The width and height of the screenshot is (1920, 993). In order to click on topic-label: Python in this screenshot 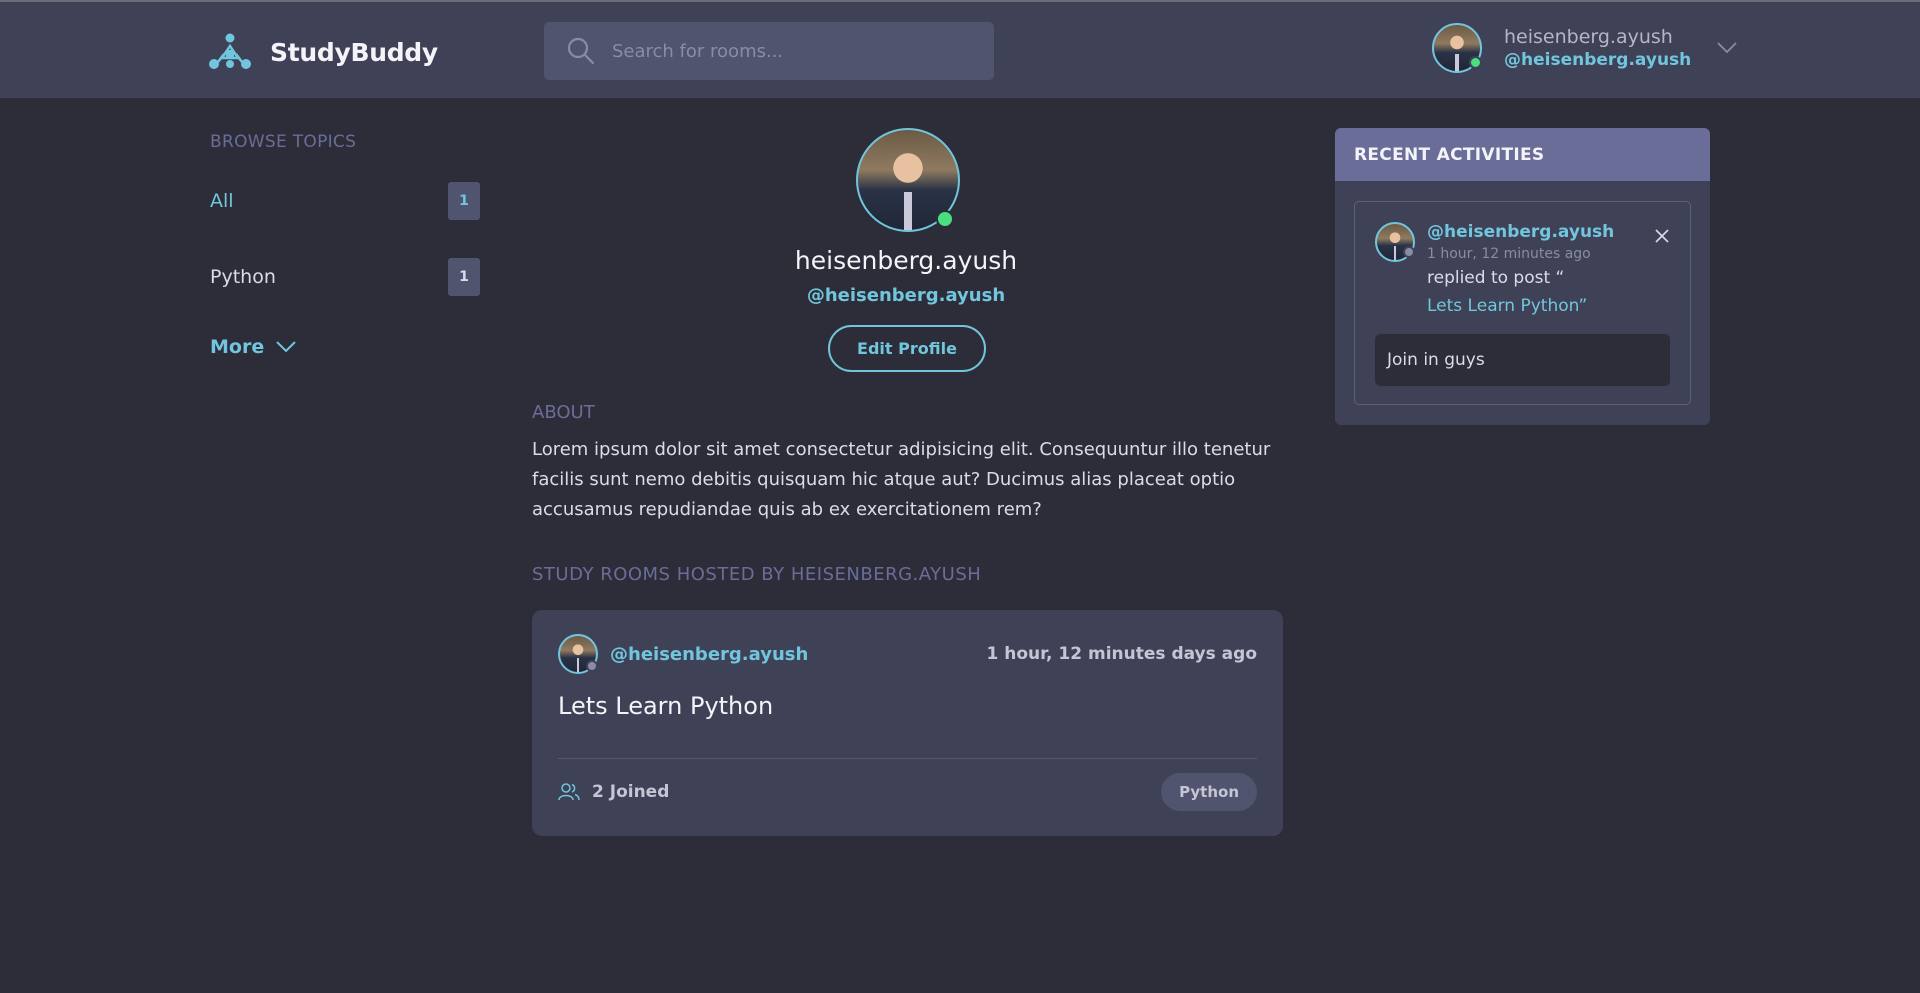, I will do `click(243, 277)`.